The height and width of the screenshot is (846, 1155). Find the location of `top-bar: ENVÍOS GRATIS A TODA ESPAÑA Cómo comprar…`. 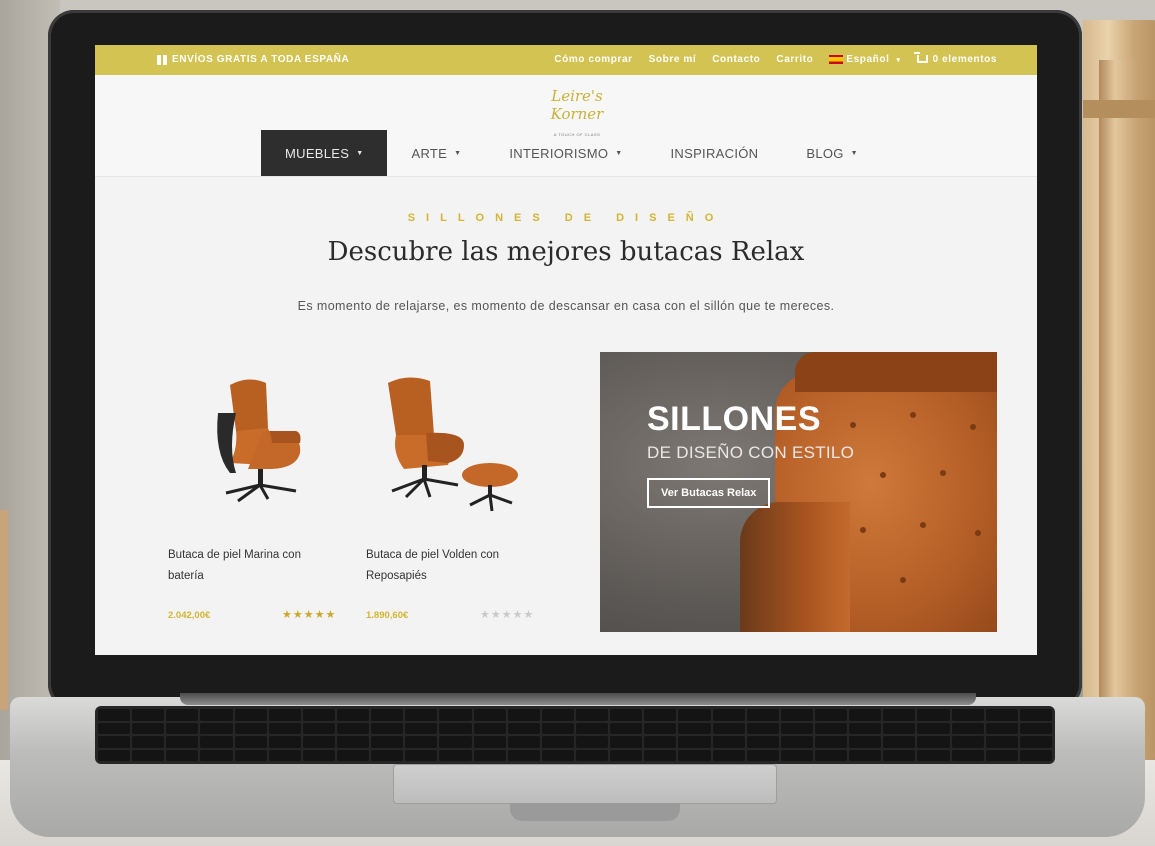

top-bar: ENVÍOS GRATIS A TODA ESPAÑA Cómo comprar… is located at coordinates (566, 60).